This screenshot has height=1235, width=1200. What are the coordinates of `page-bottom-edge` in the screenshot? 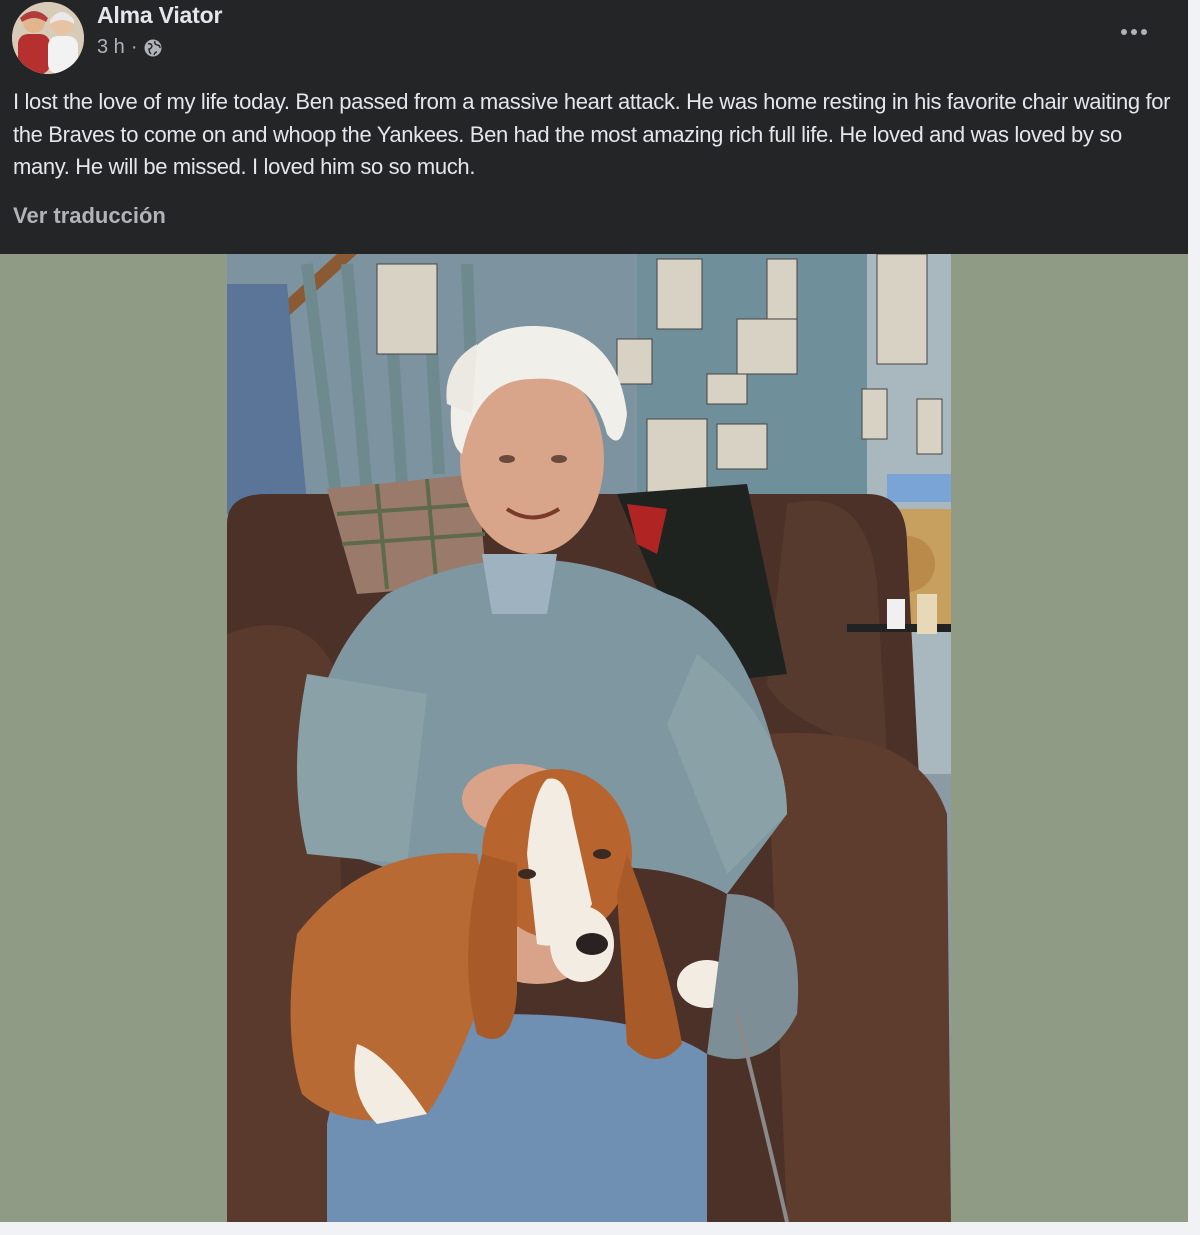 It's located at (600, 1228).